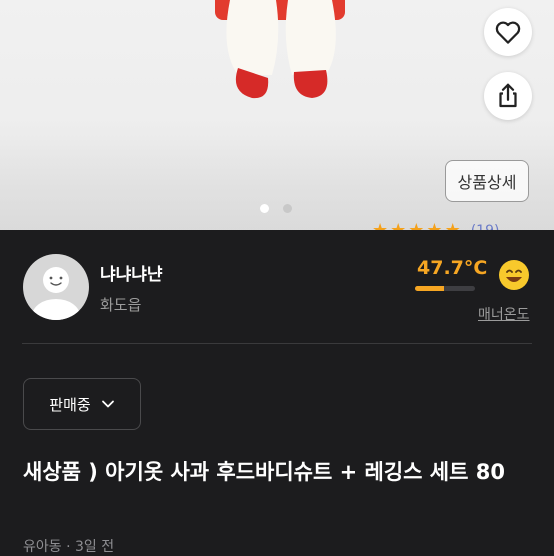  I want to click on manner-temperature-link: 매너온도, so click(504, 314).